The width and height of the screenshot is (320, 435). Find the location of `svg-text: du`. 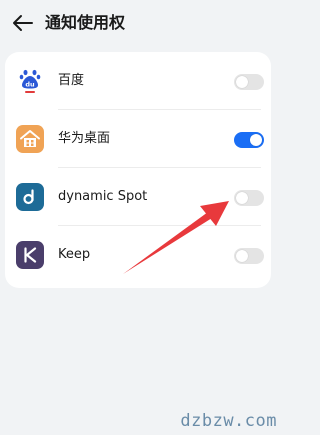

svg-text: du is located at coordinates (30, 85).